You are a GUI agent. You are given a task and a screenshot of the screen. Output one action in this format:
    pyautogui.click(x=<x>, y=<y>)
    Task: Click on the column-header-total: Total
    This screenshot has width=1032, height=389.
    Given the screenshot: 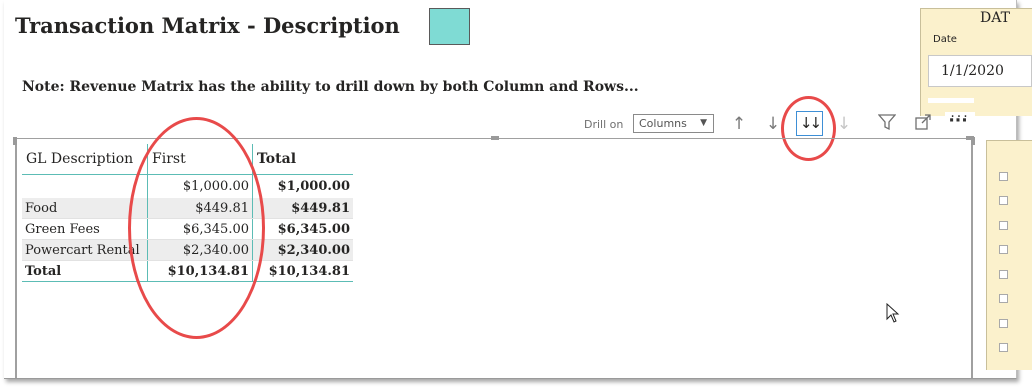 What is the action you would take?
    pyautogui.click(x=302, y=159)
    